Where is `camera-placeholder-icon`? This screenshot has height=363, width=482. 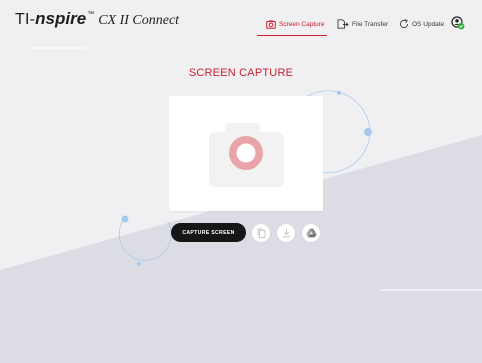
camera-placeholder-icon is located at coordinates (246, 155).